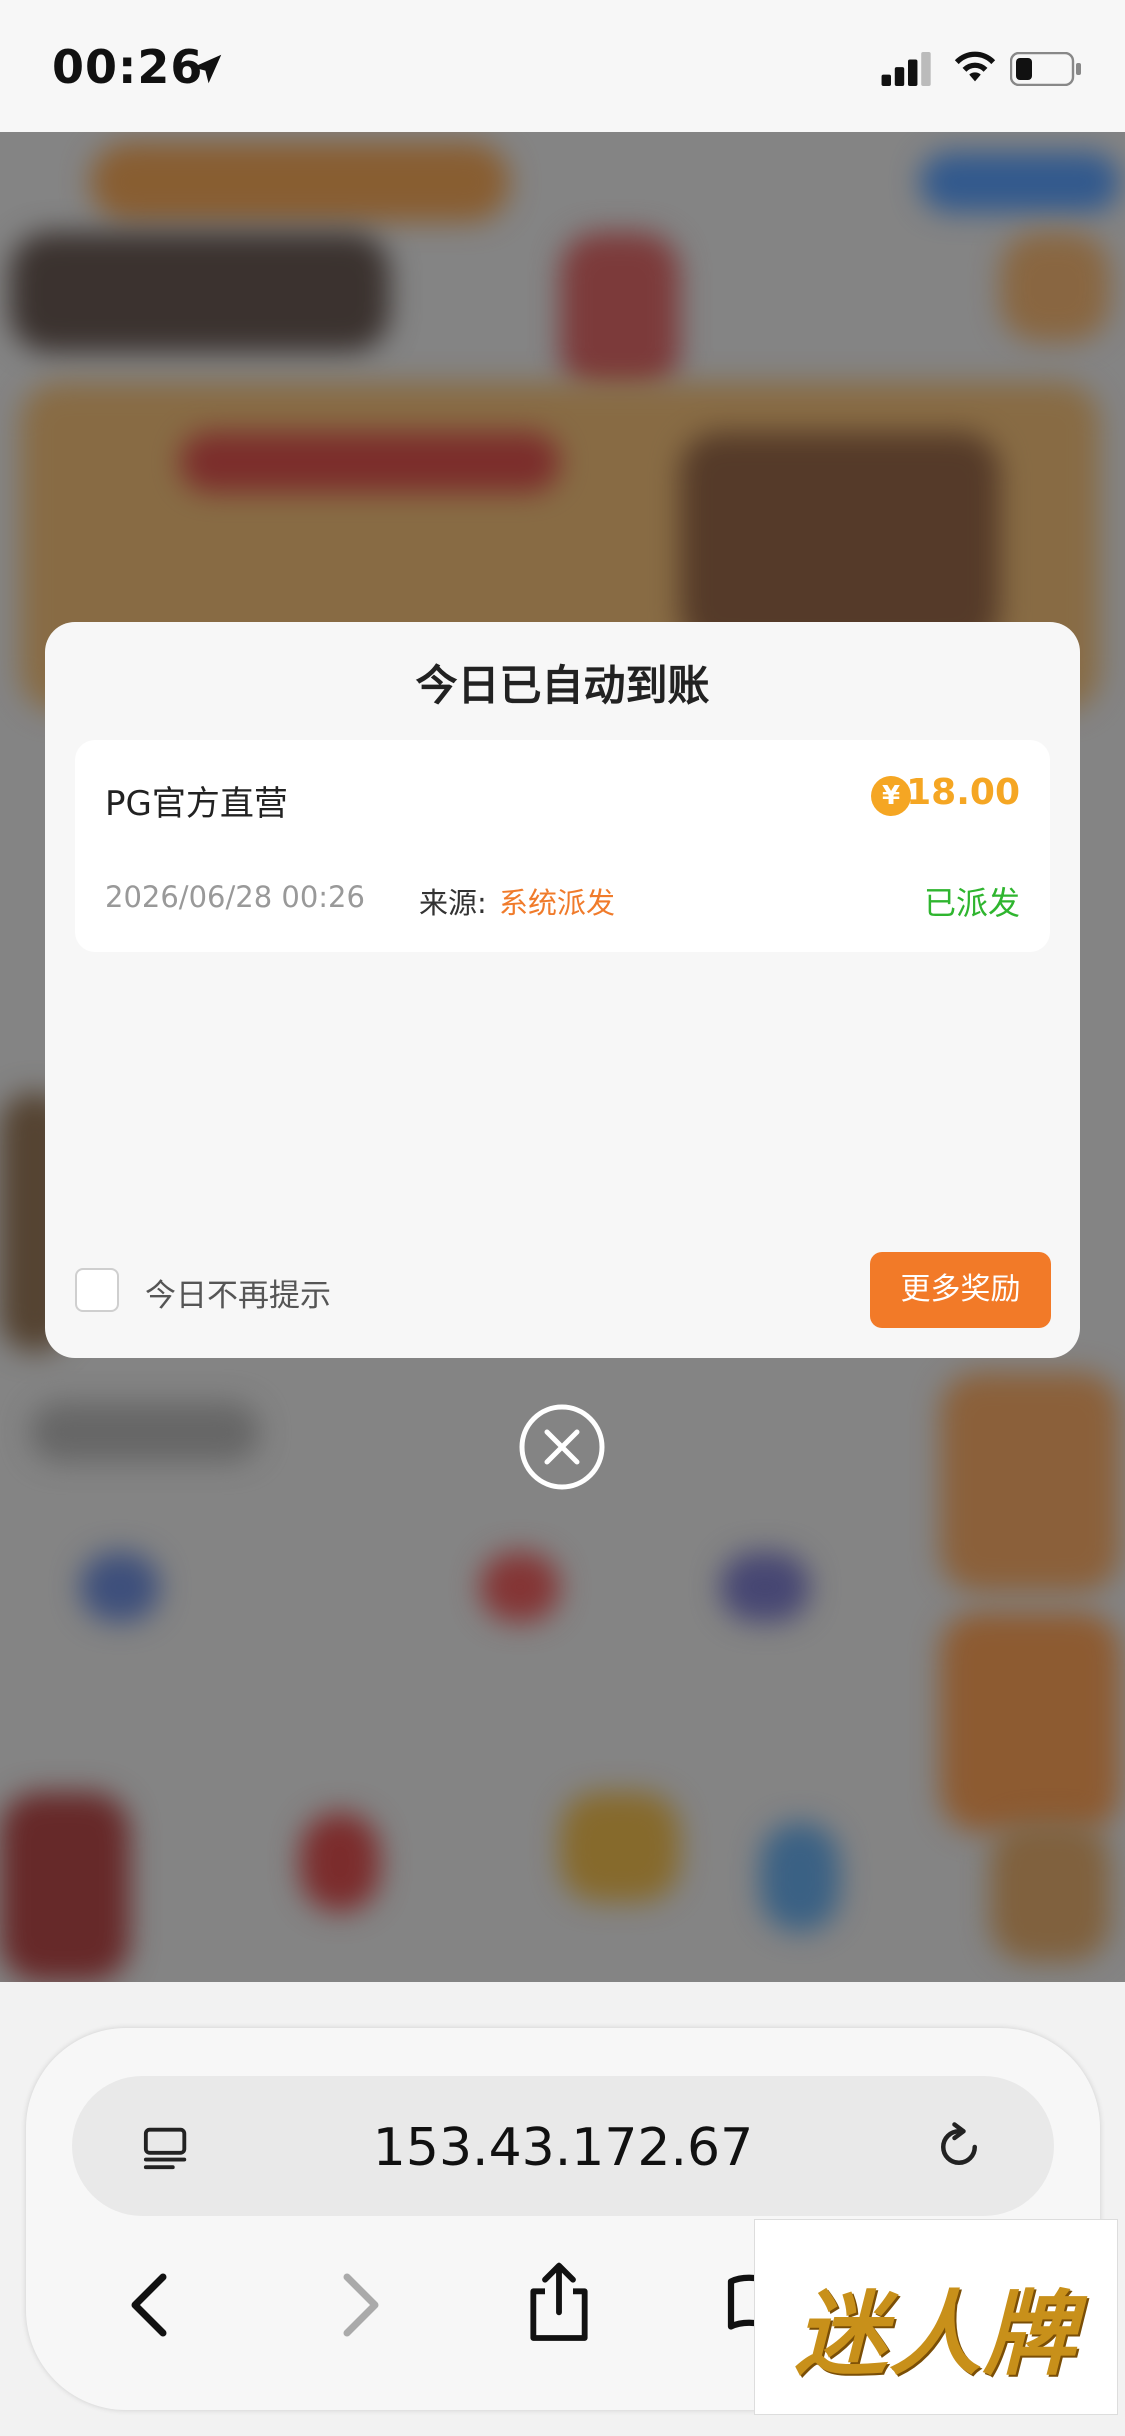 The width and height of the screenshot is (1125, 2436). What do you see at coordinates (960, 1290) in the screenshot?
I see `more-rewards-button: 更多奖励` at bounding box center [960, 1290].